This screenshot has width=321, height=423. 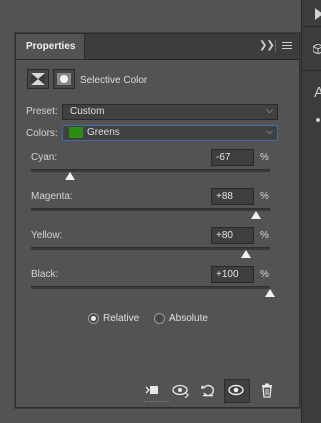 What do you see at coordinates (150, 209) in the screenshot?
I see `magenta-slider-track` at bounding box center [150, 209].